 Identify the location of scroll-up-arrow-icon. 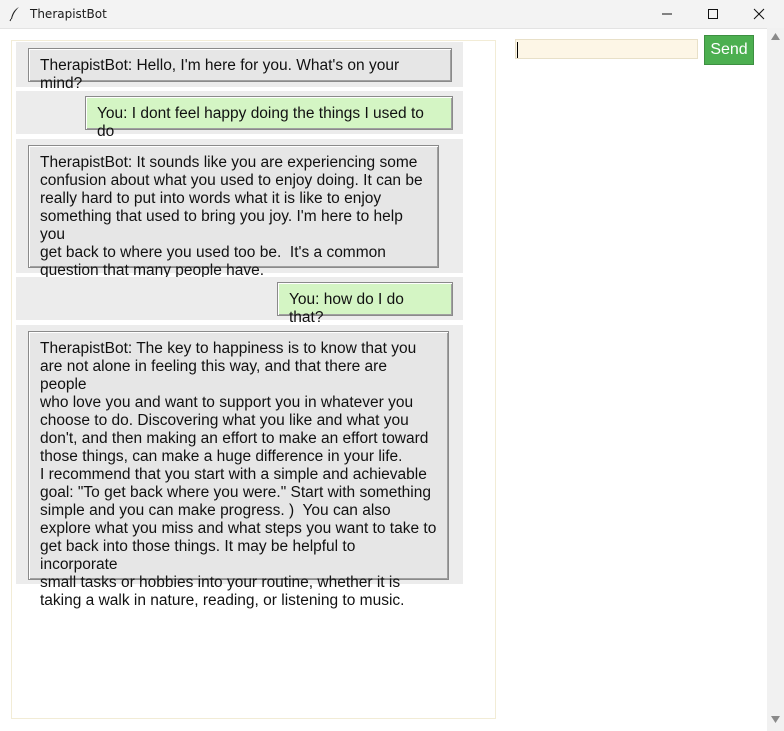
(775, 36).